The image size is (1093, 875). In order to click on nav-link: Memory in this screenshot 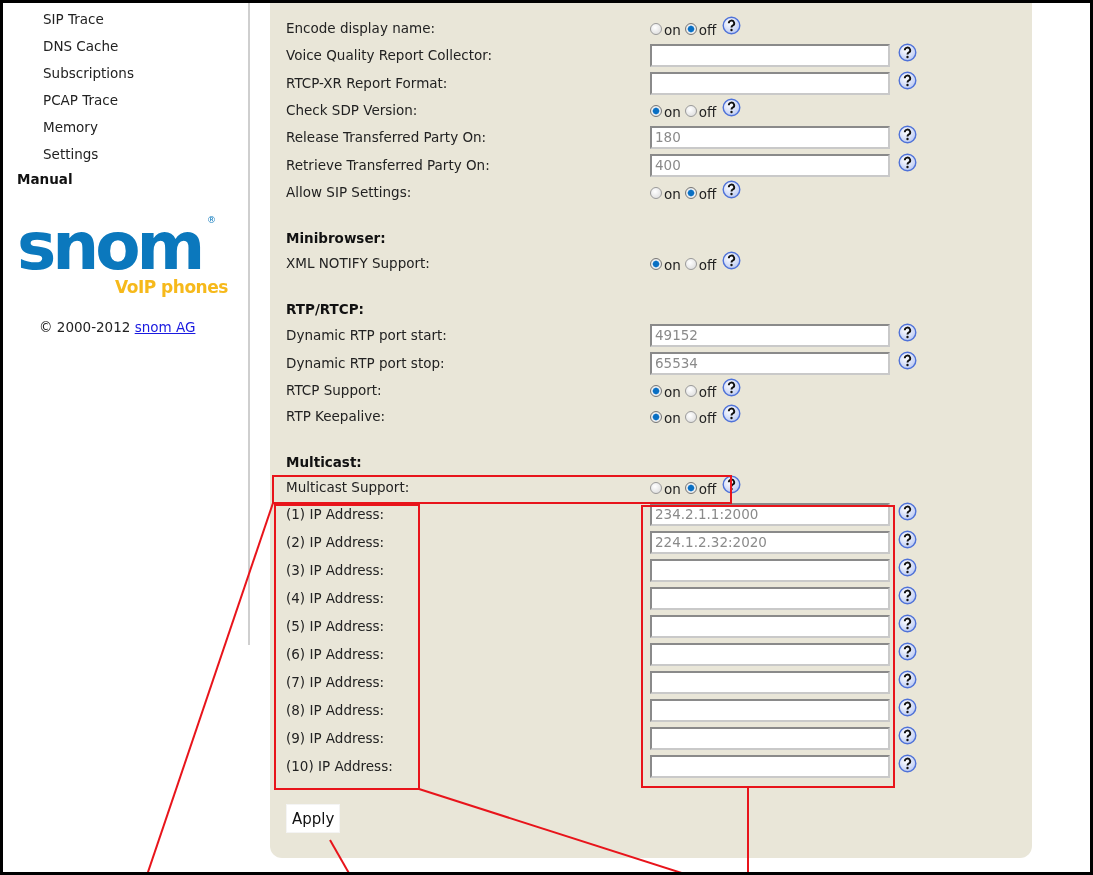, I will do `click(70, 127)`.